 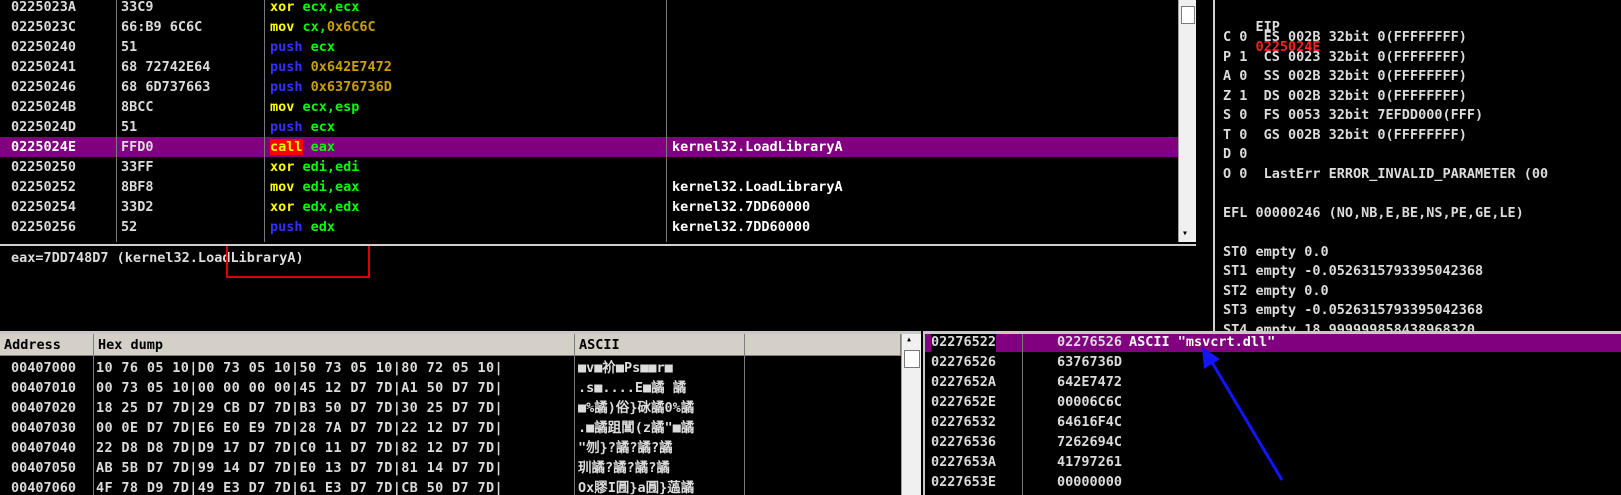 What do you see at coordinates (660, 486) in the screenshot?
I see `dump-ascii: Ox賿I㘣}a㘣}薖譎` at bounding box center [660, 486].